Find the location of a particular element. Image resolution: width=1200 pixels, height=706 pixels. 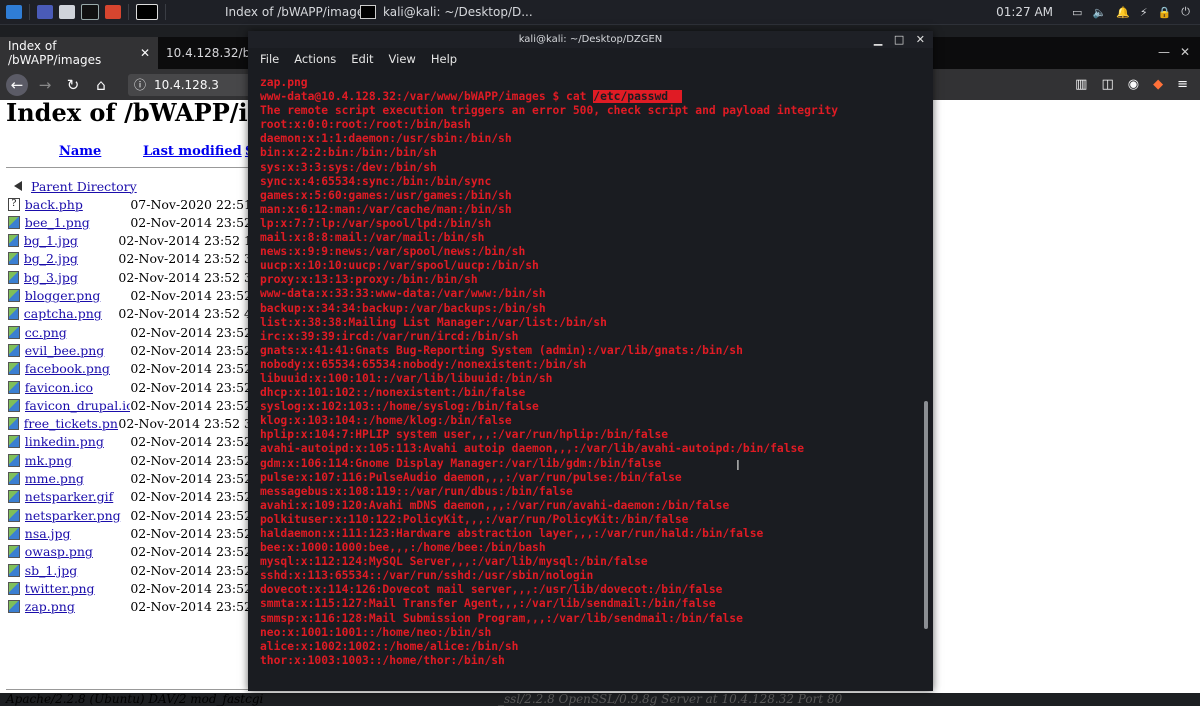

list-item: favicon.ico 02-Nov-2014 23:52 is located at coordinates (130, 387).